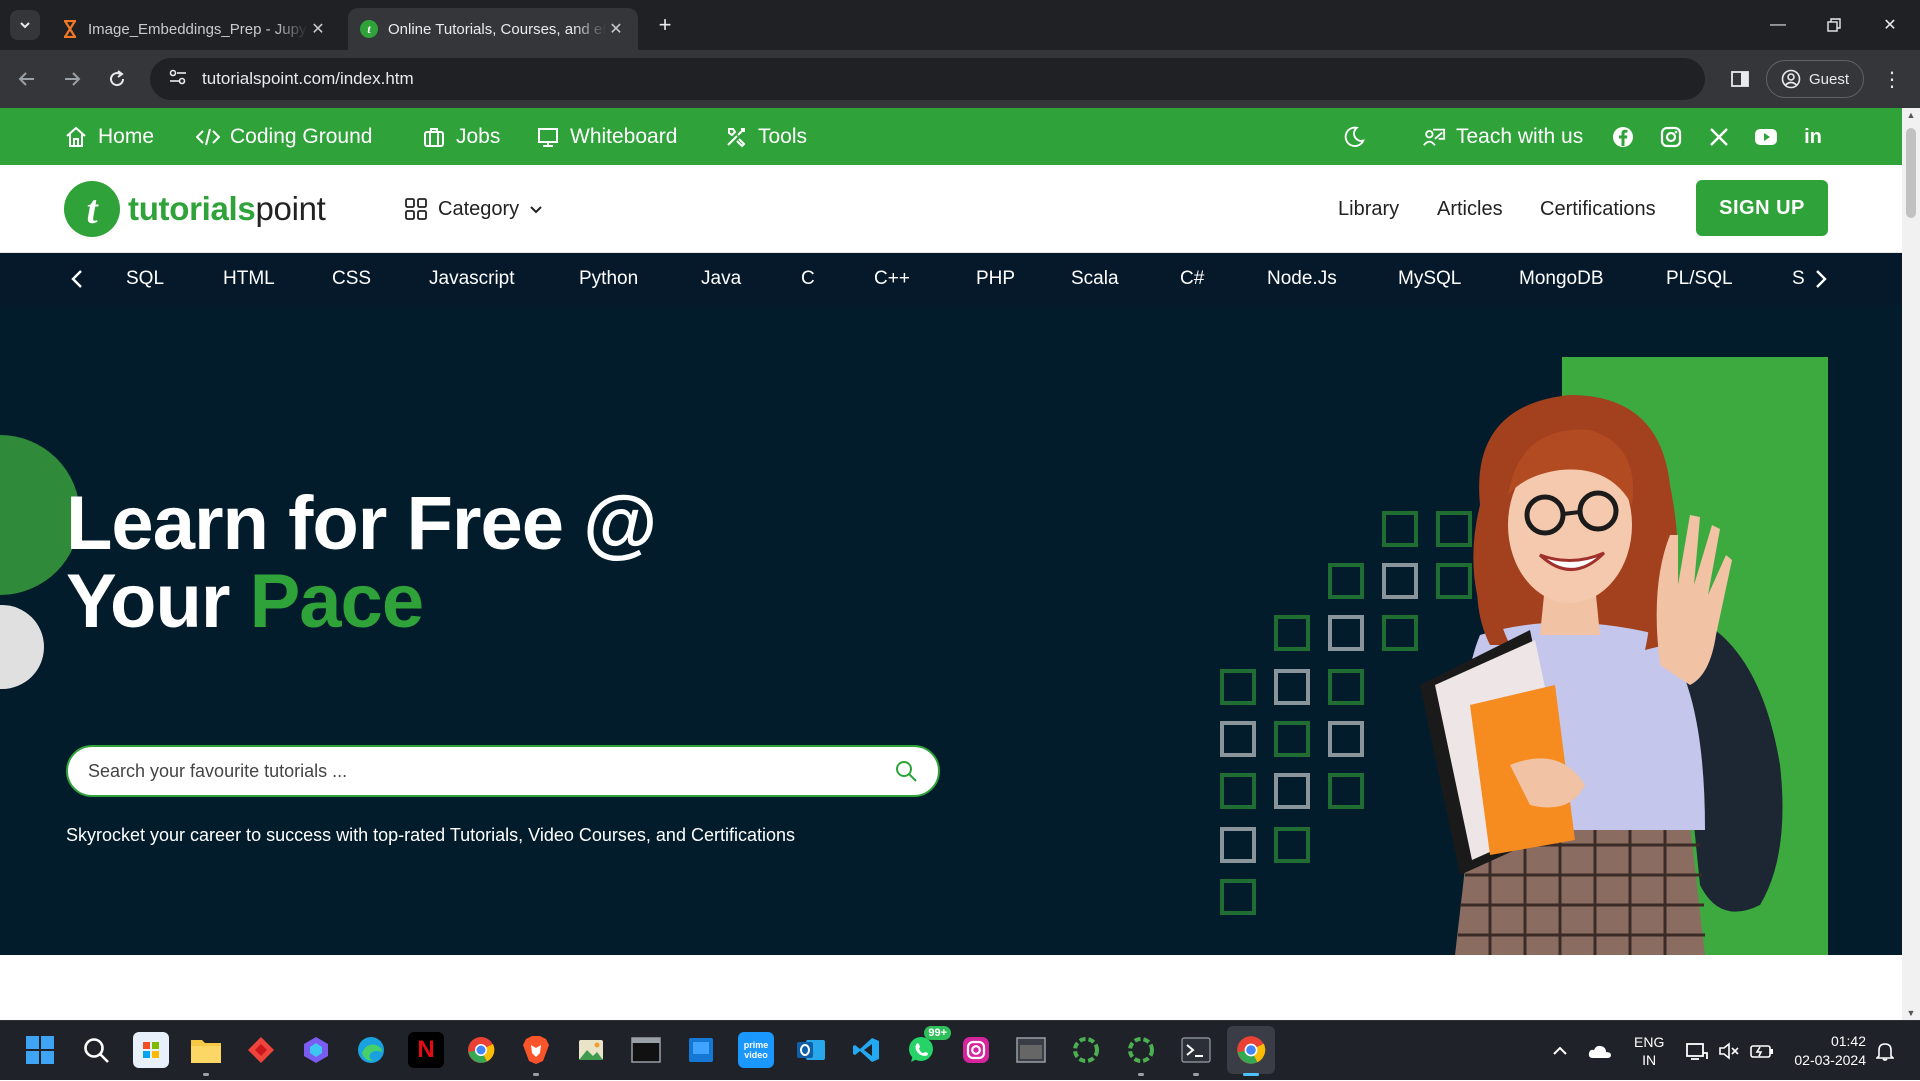 The image size is (1920, 1081). What do you see at coordinates (208, 137) in the screenshot?
I see `code-icon` at bounding box center [208, 137].